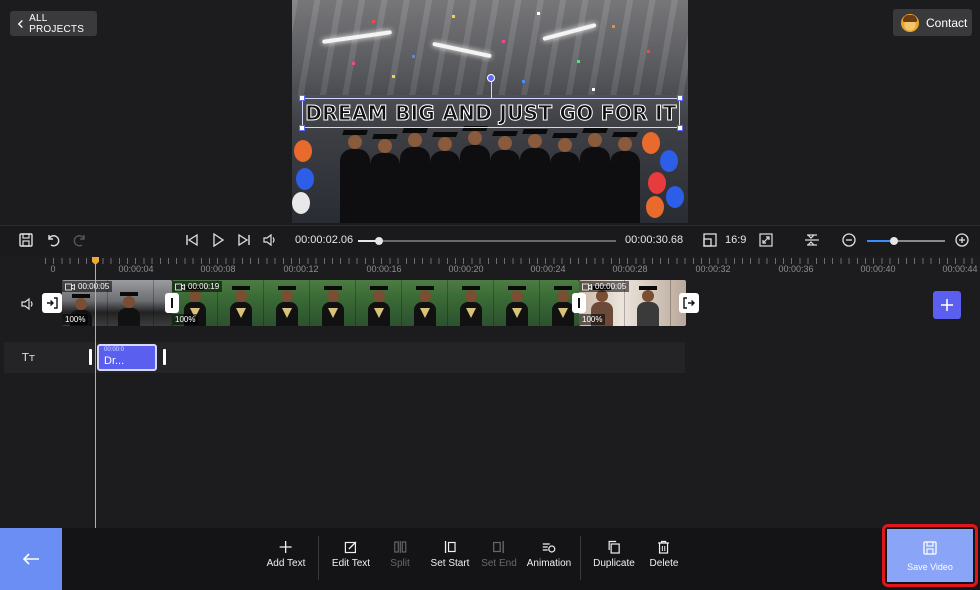  I want to click on ruler-label: 00:00:36, so click(796, 269).